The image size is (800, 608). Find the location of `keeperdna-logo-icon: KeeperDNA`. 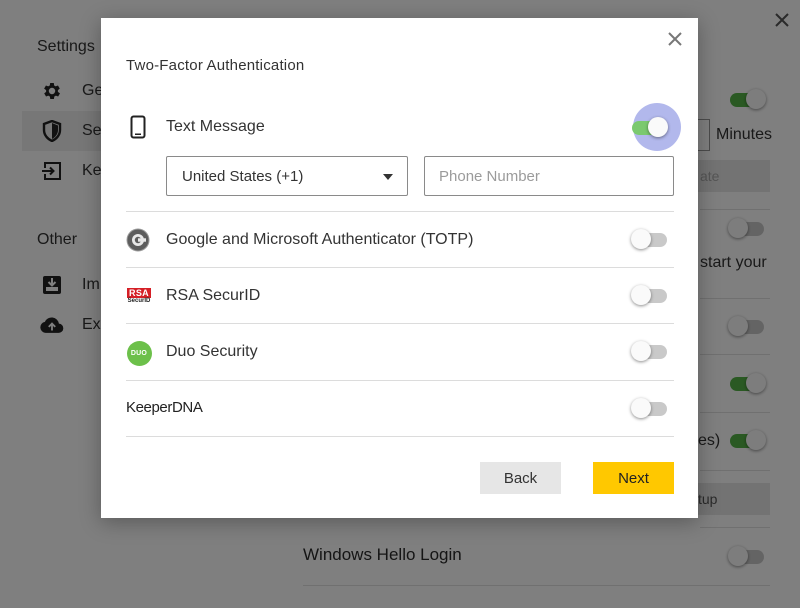

keeperdna-logo-icon: KeeperDNA is located at coordinates (164, 407).